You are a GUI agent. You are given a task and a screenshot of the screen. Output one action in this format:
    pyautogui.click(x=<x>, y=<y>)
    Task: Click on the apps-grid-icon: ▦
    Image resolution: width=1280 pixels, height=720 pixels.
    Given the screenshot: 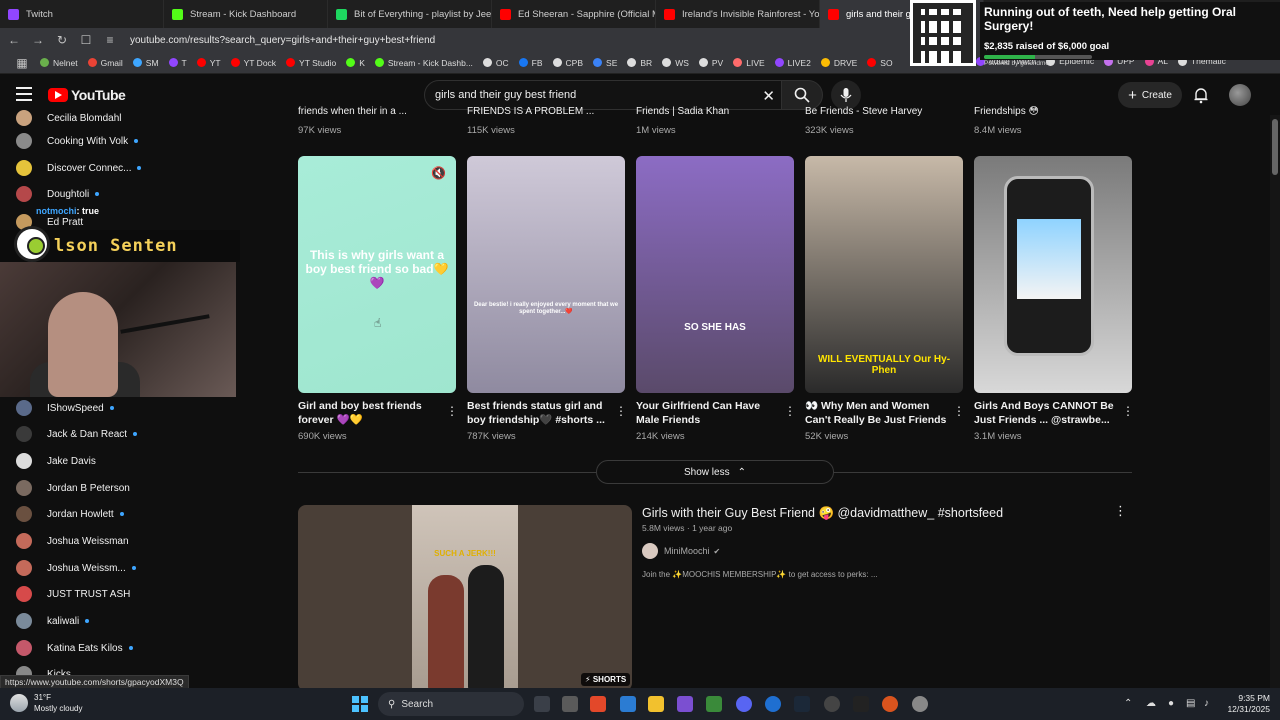 What is the action you would take?
    pyautogui.click(x=22, y=63)
    